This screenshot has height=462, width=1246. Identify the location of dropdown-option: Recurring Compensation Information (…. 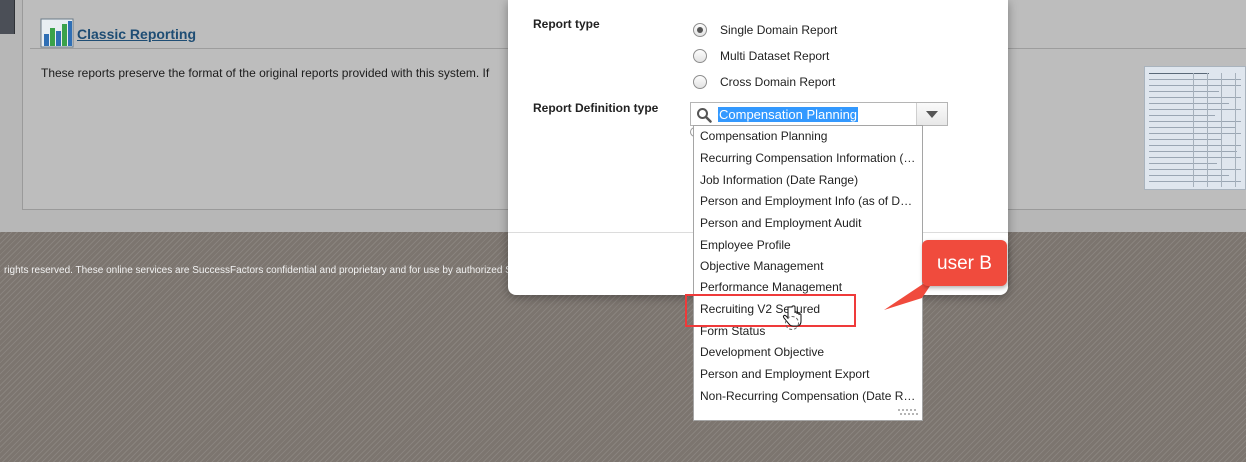
(809, 158).